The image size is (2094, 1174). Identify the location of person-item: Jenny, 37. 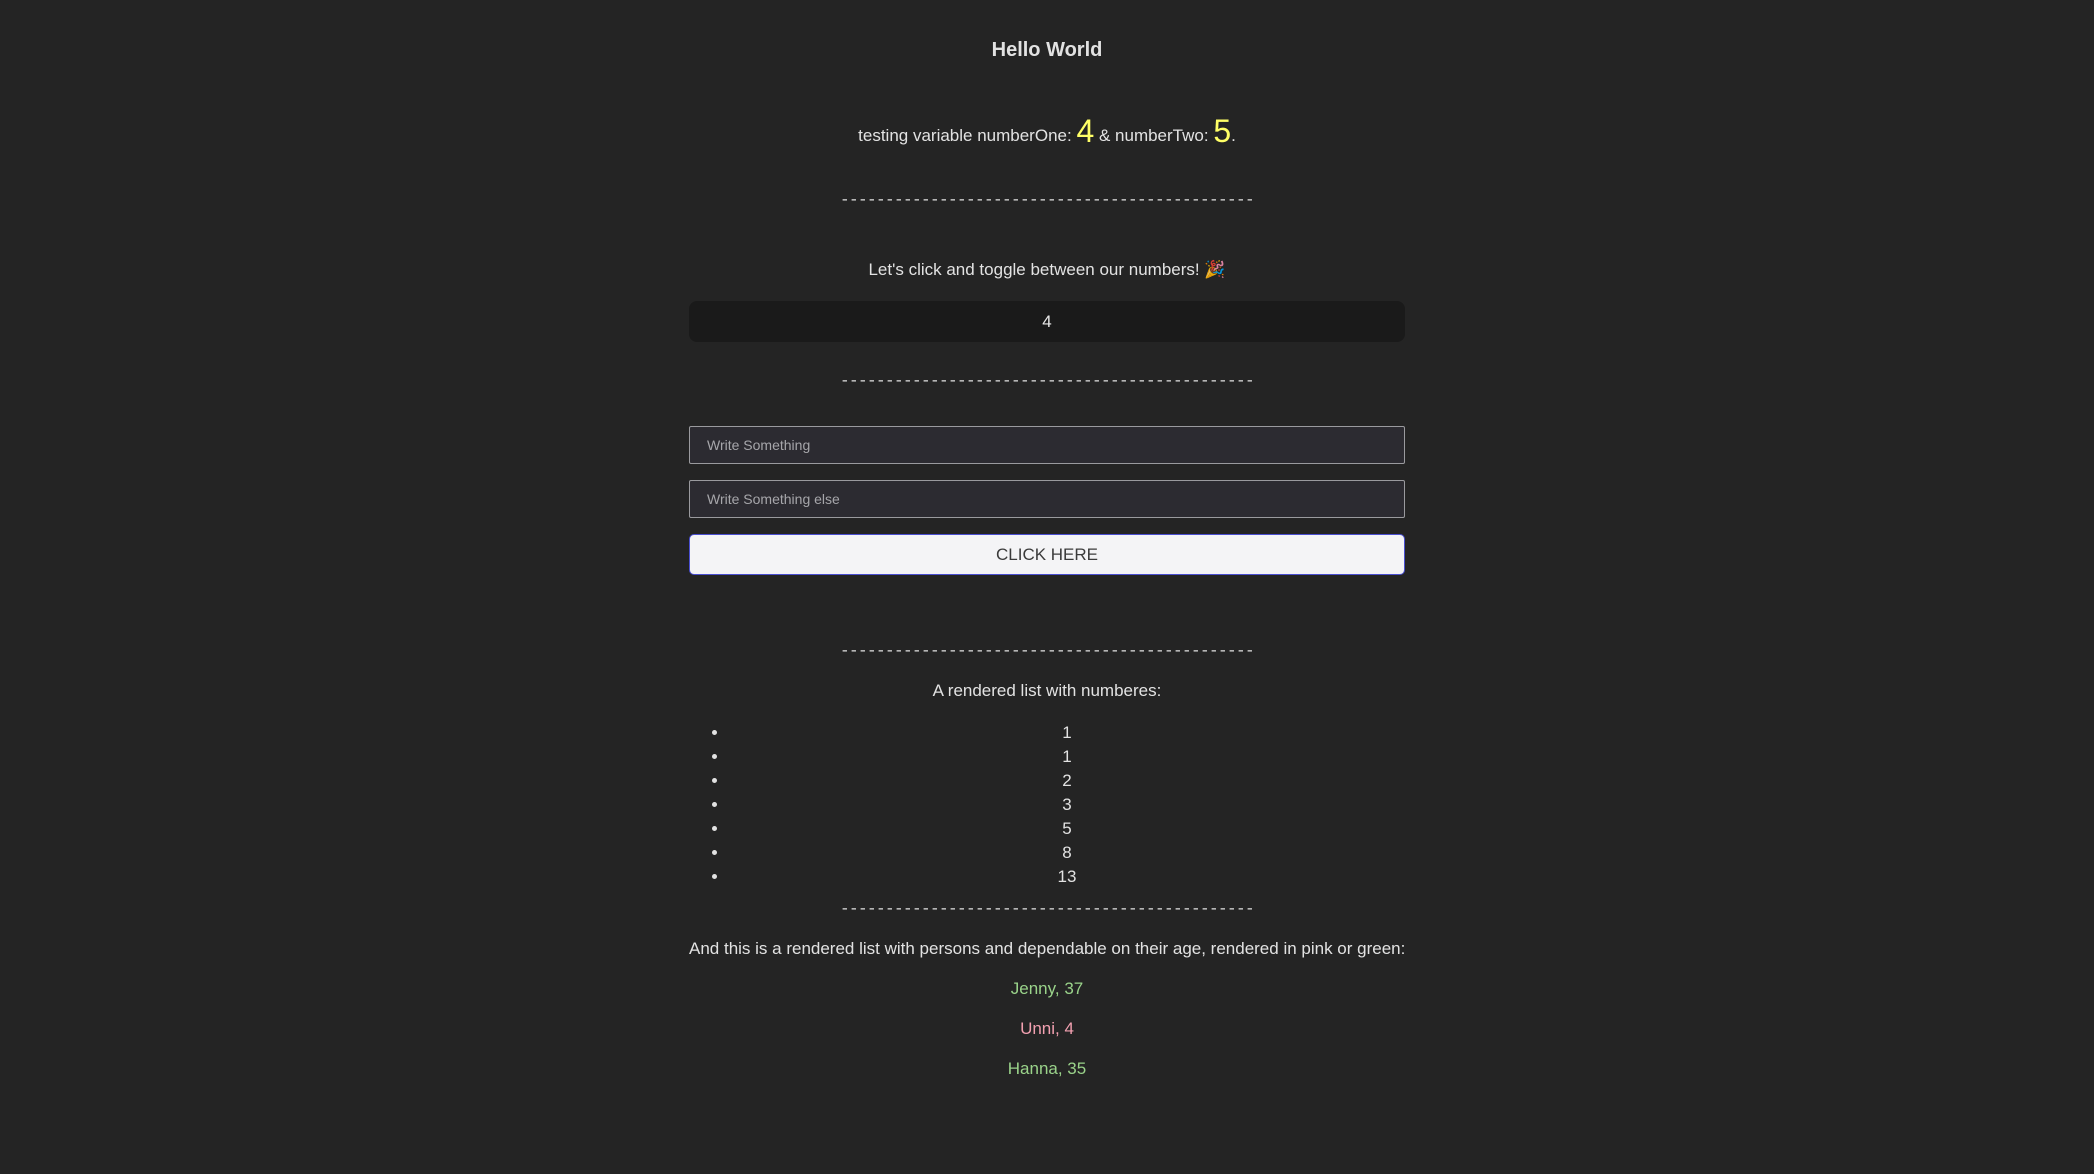
(1047, 988).